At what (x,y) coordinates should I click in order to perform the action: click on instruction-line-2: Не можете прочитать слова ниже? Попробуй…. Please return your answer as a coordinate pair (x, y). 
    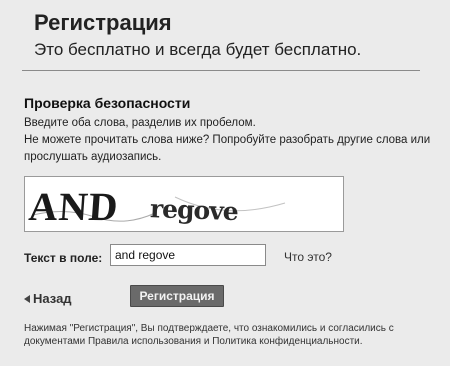
    Looking at the image, I should click on (227, 140).